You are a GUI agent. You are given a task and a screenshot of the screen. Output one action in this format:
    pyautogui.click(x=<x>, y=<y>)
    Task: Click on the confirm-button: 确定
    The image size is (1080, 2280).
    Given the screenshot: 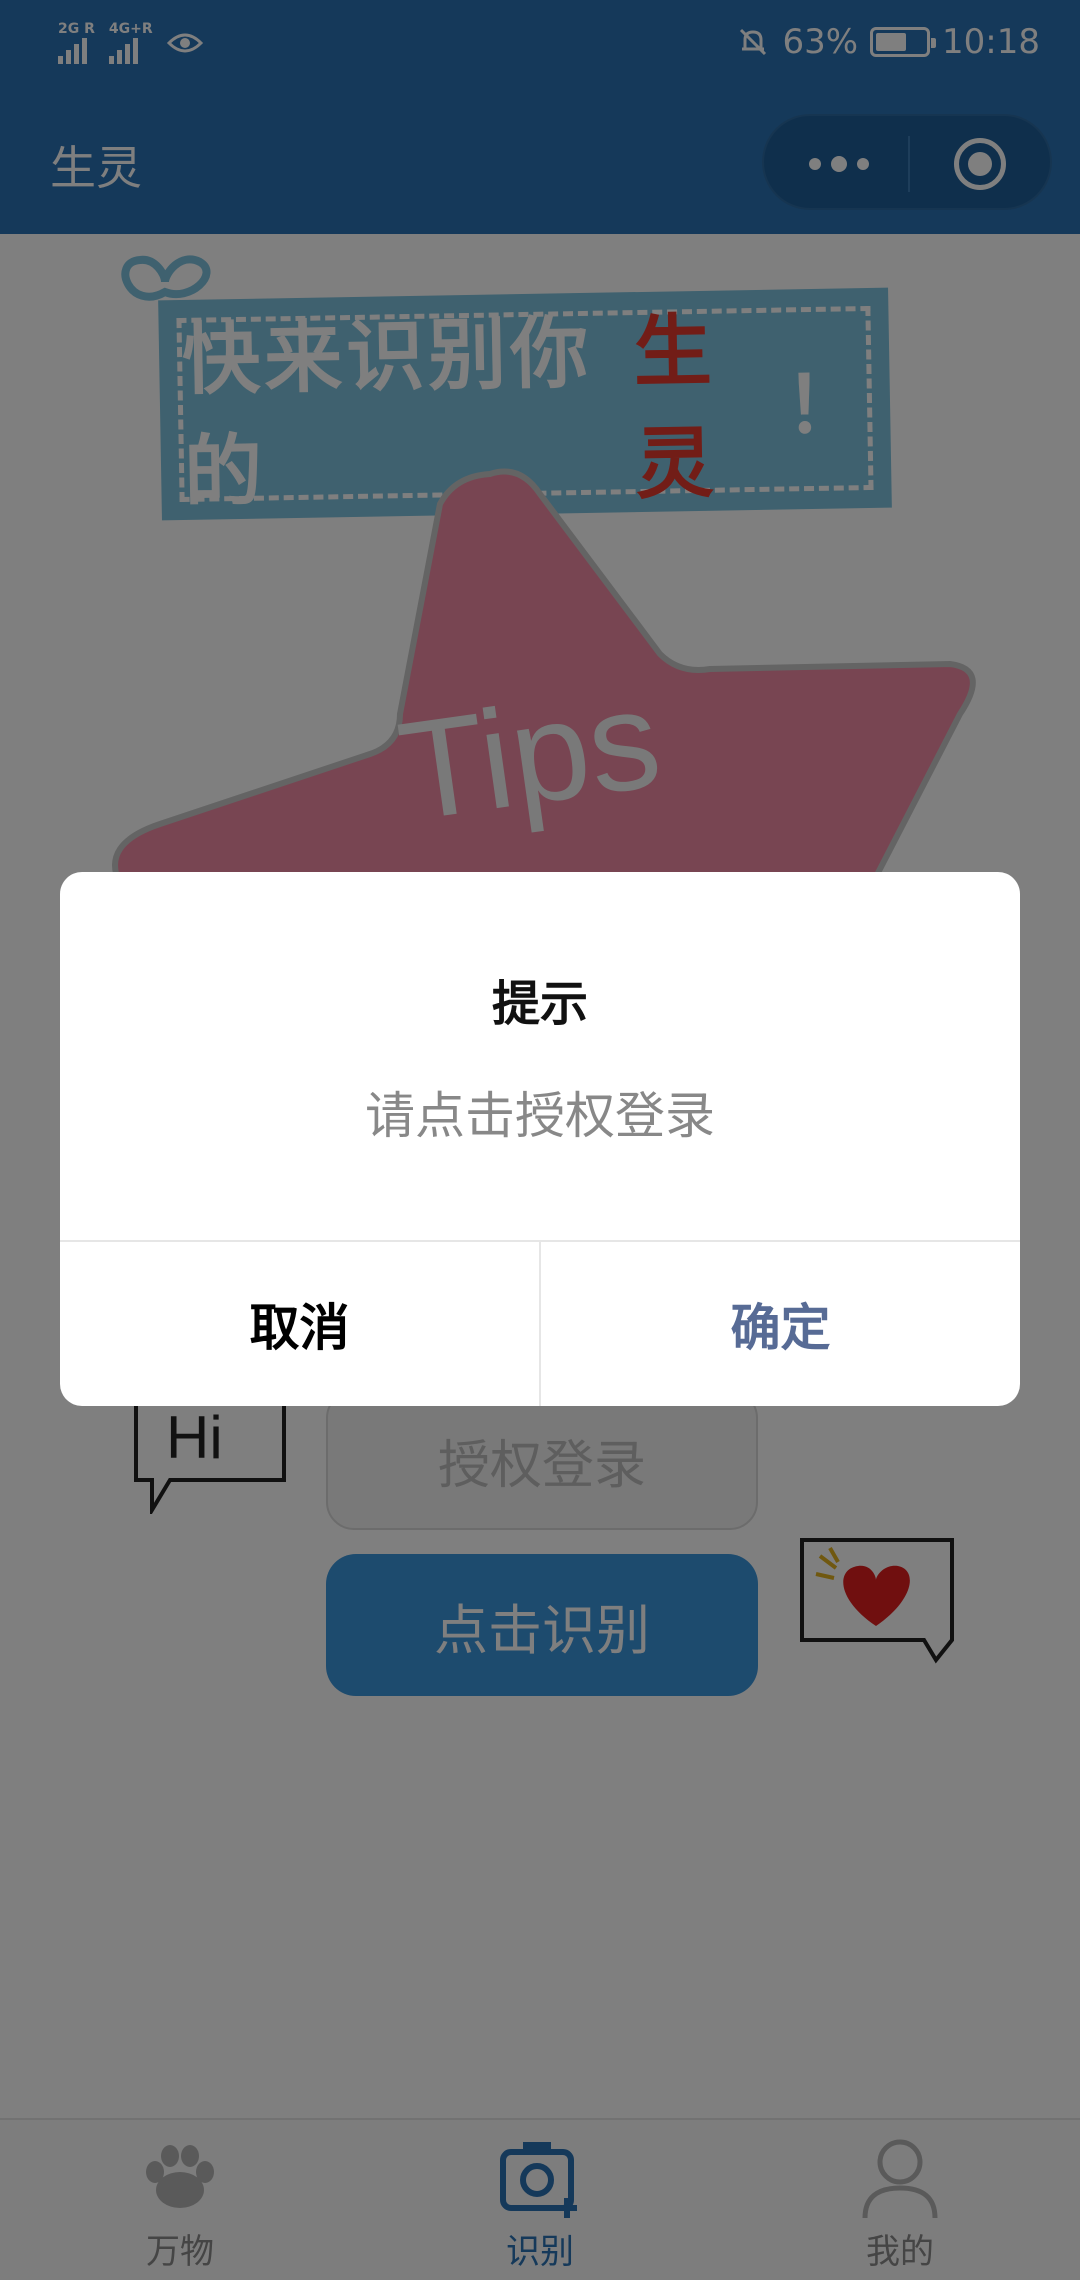 What is the action you would take?
    pyautogui.click(x=780, y=1324)
    